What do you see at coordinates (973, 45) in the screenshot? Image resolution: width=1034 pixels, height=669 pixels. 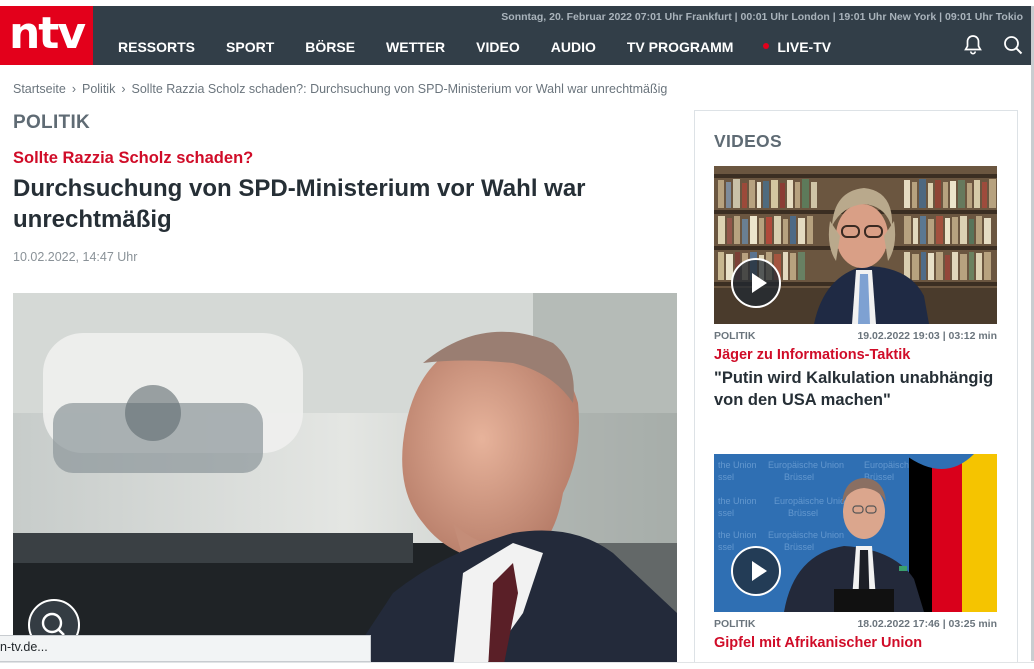 I see `bell-icon` at bounding box center [973, 45].